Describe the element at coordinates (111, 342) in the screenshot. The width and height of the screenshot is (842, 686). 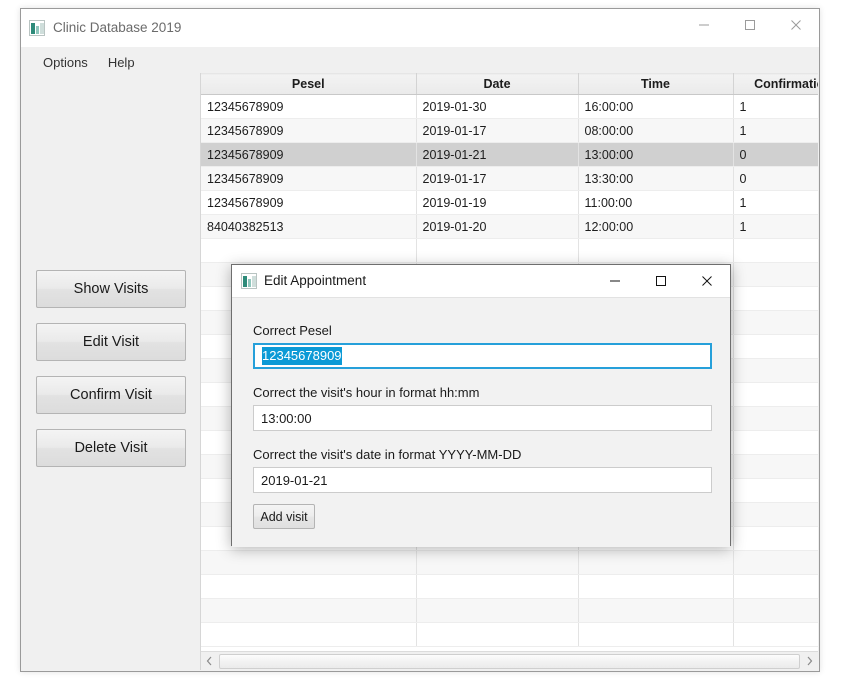
I see `edit-visit-button: Edit Visit` at that location.